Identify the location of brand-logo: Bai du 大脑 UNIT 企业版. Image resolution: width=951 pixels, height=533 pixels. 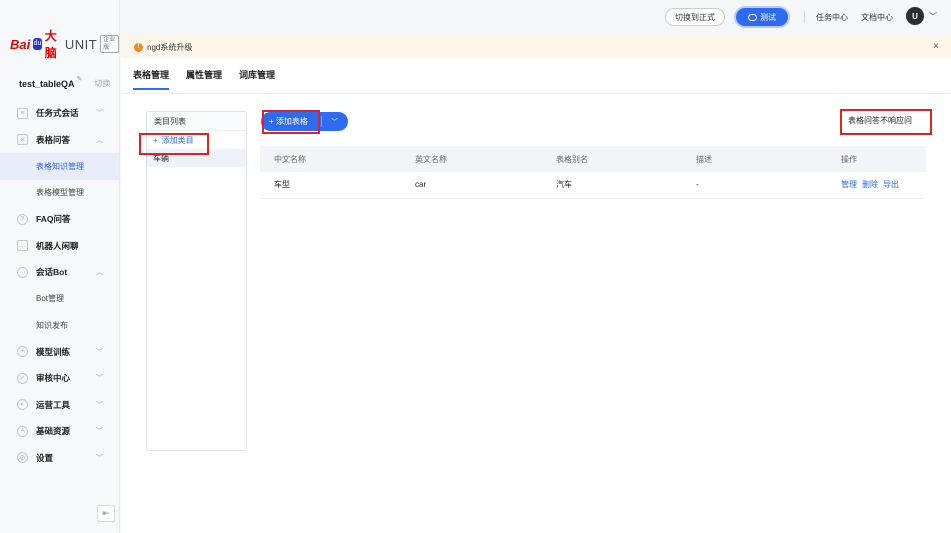
(64, 44).